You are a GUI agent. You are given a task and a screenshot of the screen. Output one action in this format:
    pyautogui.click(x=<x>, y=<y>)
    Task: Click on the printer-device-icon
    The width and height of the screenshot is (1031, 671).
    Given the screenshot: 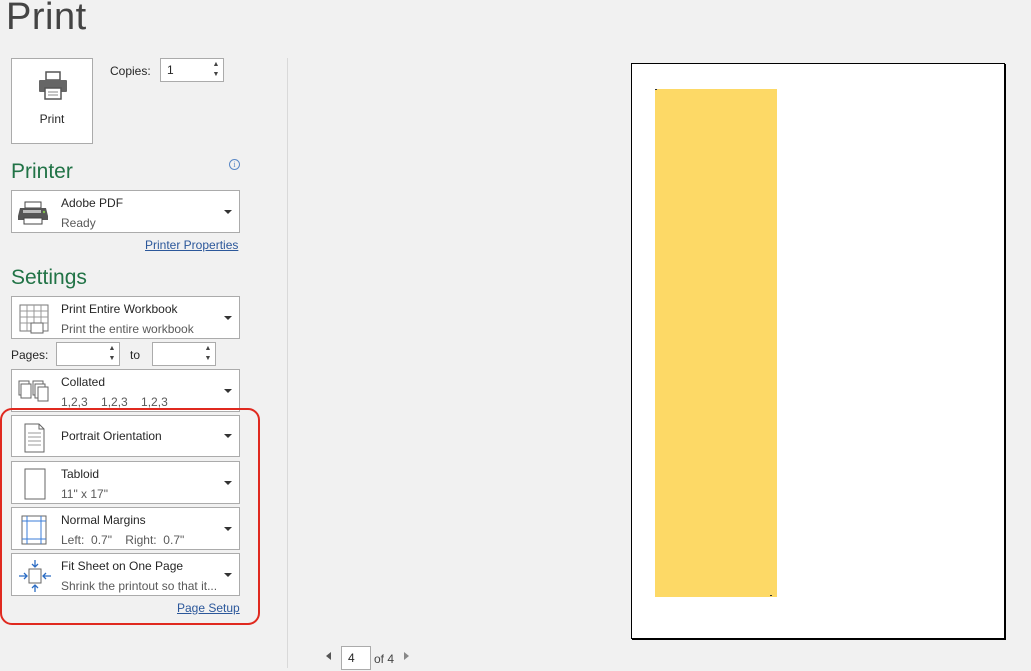 What is the action you would take?
    pyautogui.click(x=33, y=213)
    